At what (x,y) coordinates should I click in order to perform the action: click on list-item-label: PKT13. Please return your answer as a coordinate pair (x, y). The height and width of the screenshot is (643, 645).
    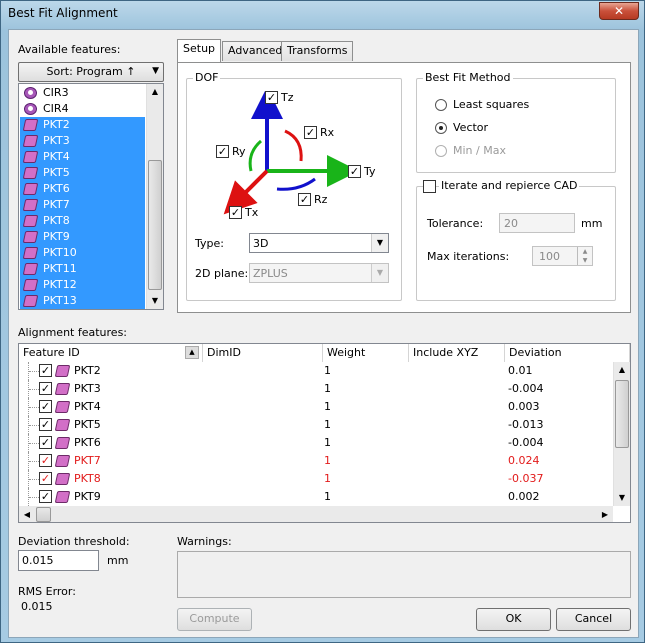
    Looking at the image, I should click on (60, 300).